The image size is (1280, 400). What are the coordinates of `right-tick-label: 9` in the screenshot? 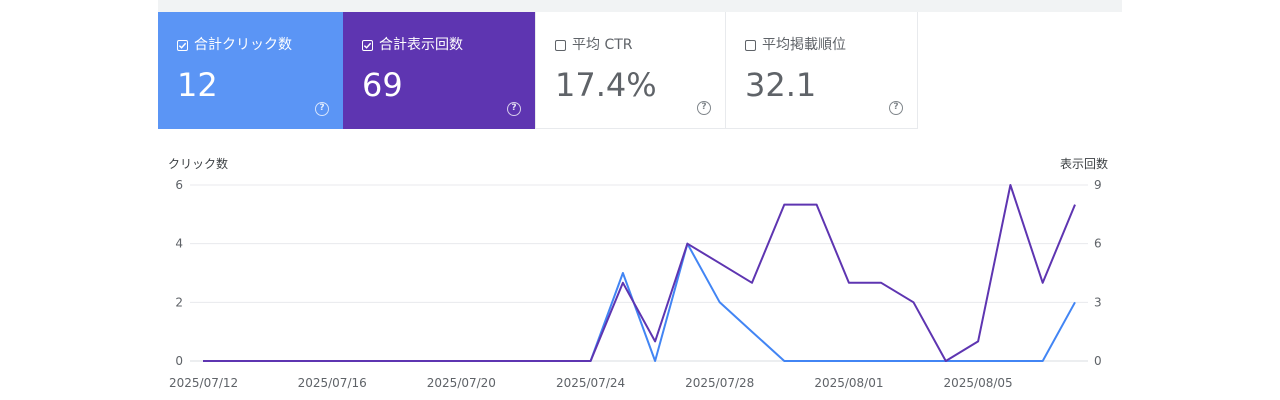 It's located at (1098, 185).